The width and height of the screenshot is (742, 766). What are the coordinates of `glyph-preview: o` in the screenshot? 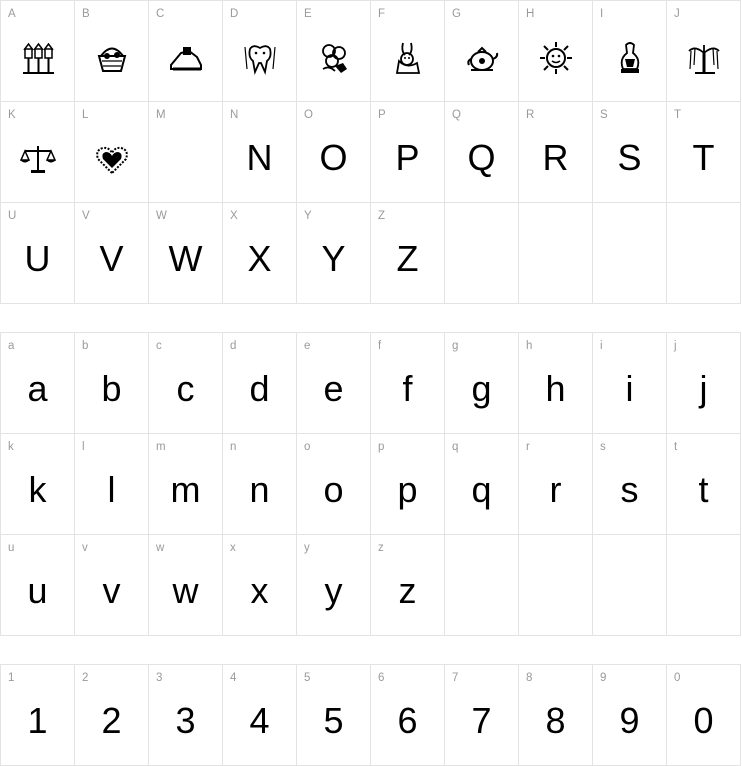 It's located at (333, 489).